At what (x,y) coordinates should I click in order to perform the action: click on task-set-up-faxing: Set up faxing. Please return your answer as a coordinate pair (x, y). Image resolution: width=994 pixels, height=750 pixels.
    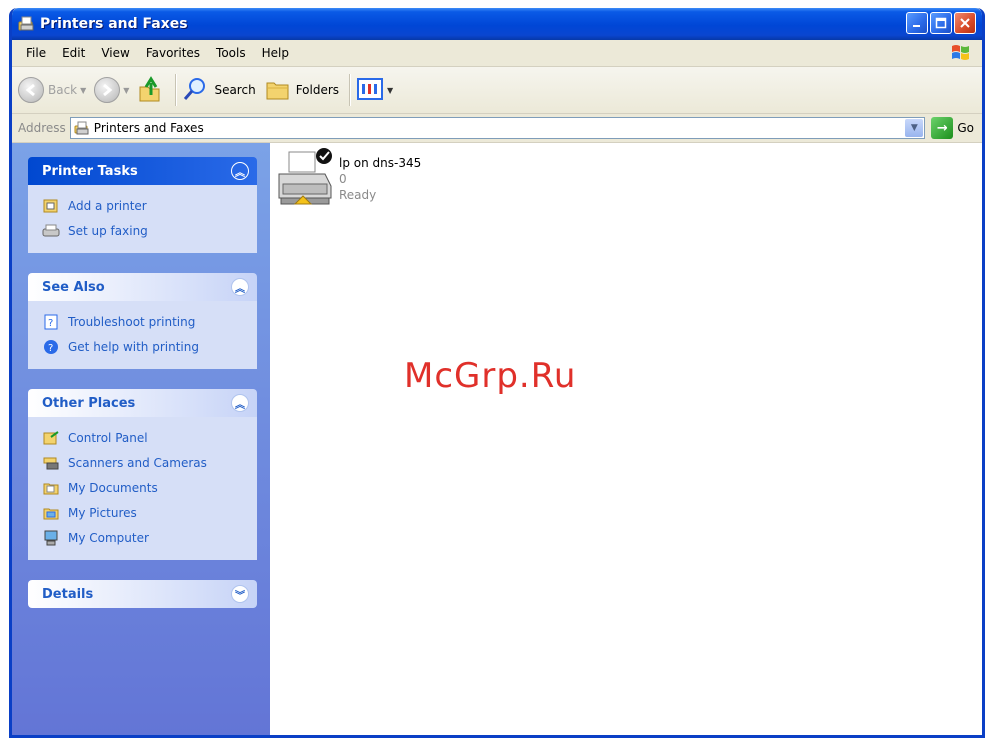
    Looking at the image, I should click on (144, 230).